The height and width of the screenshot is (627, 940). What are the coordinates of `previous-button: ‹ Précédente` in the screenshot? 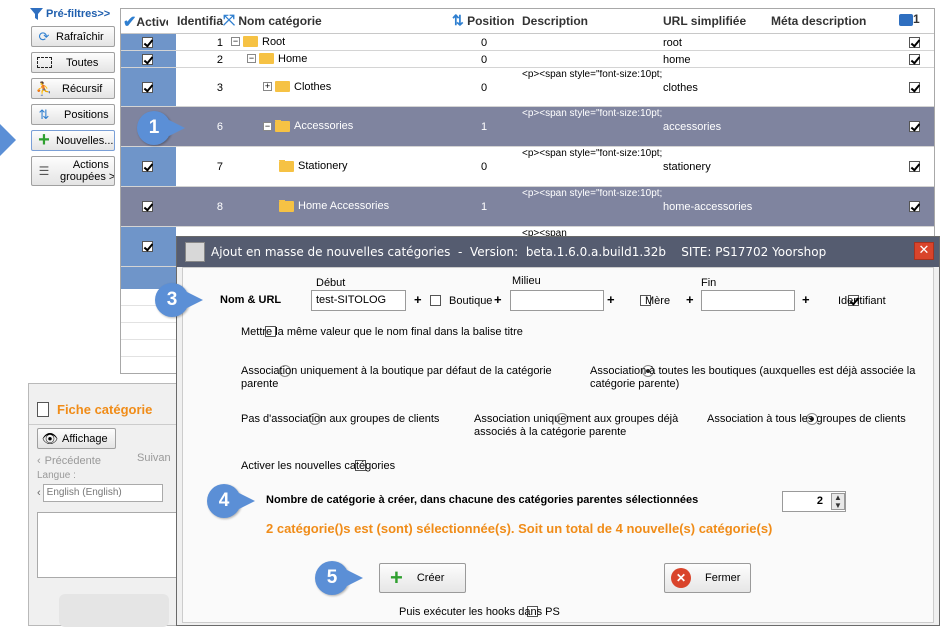 It's located at (82, 460).